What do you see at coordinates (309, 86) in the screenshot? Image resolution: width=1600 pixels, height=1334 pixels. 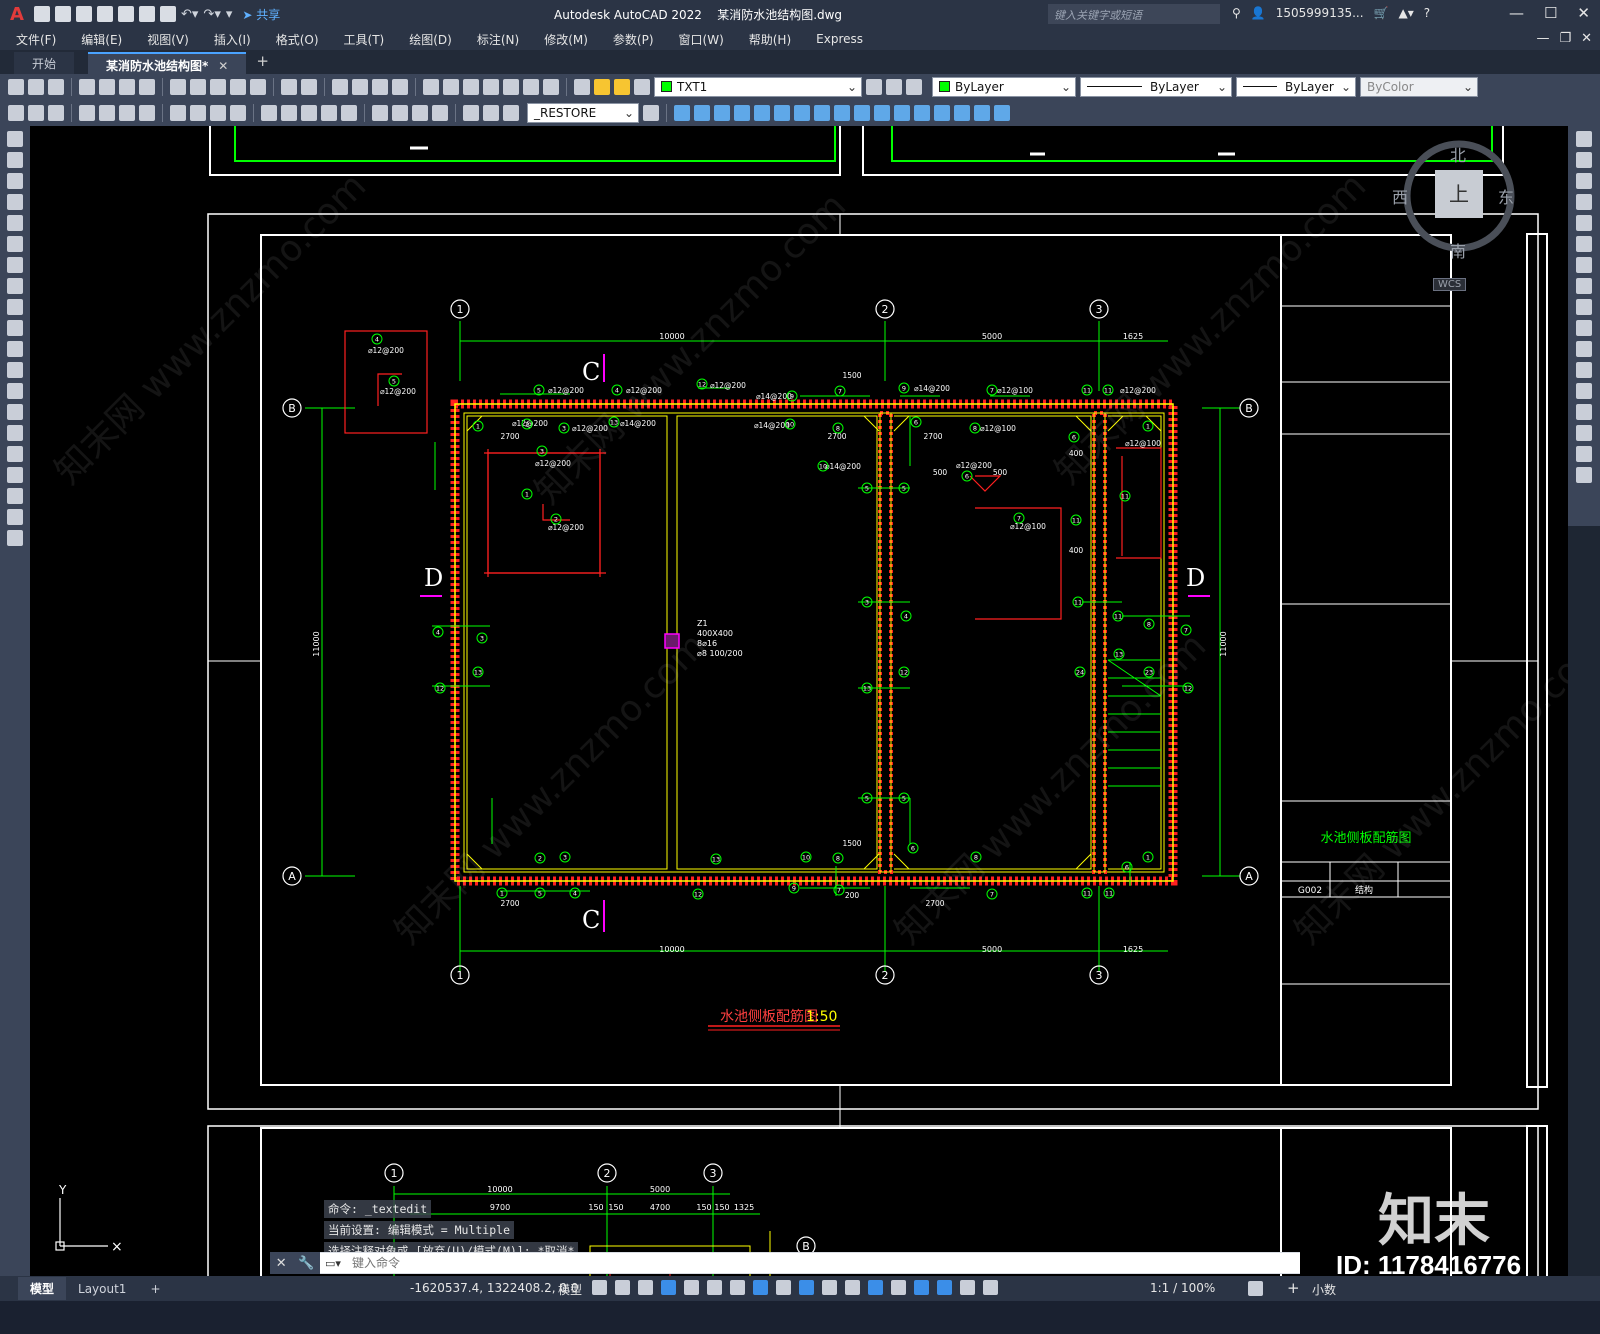 I see `redo-icon` at bounding box center [309, 86].